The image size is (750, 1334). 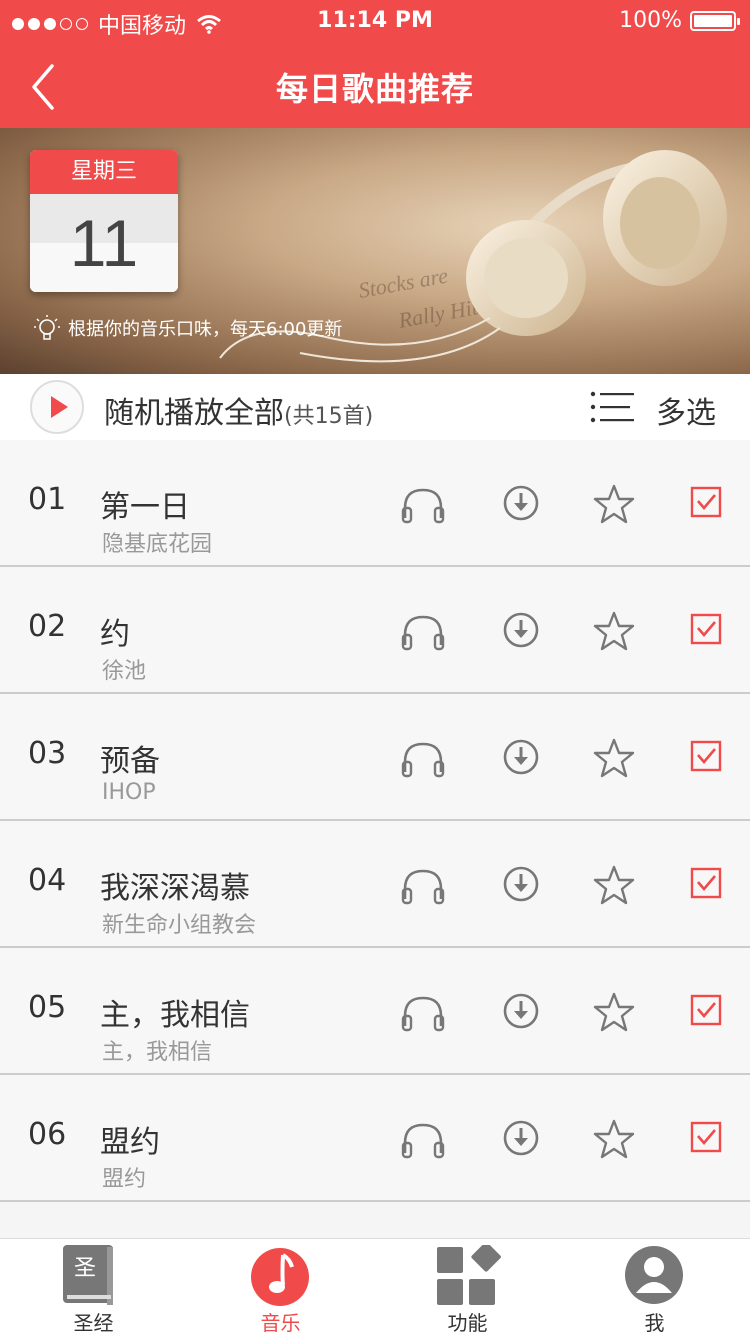 I want to click on song-row: 05 主，我相信 主，我相信, so click(x=375, y=1011).